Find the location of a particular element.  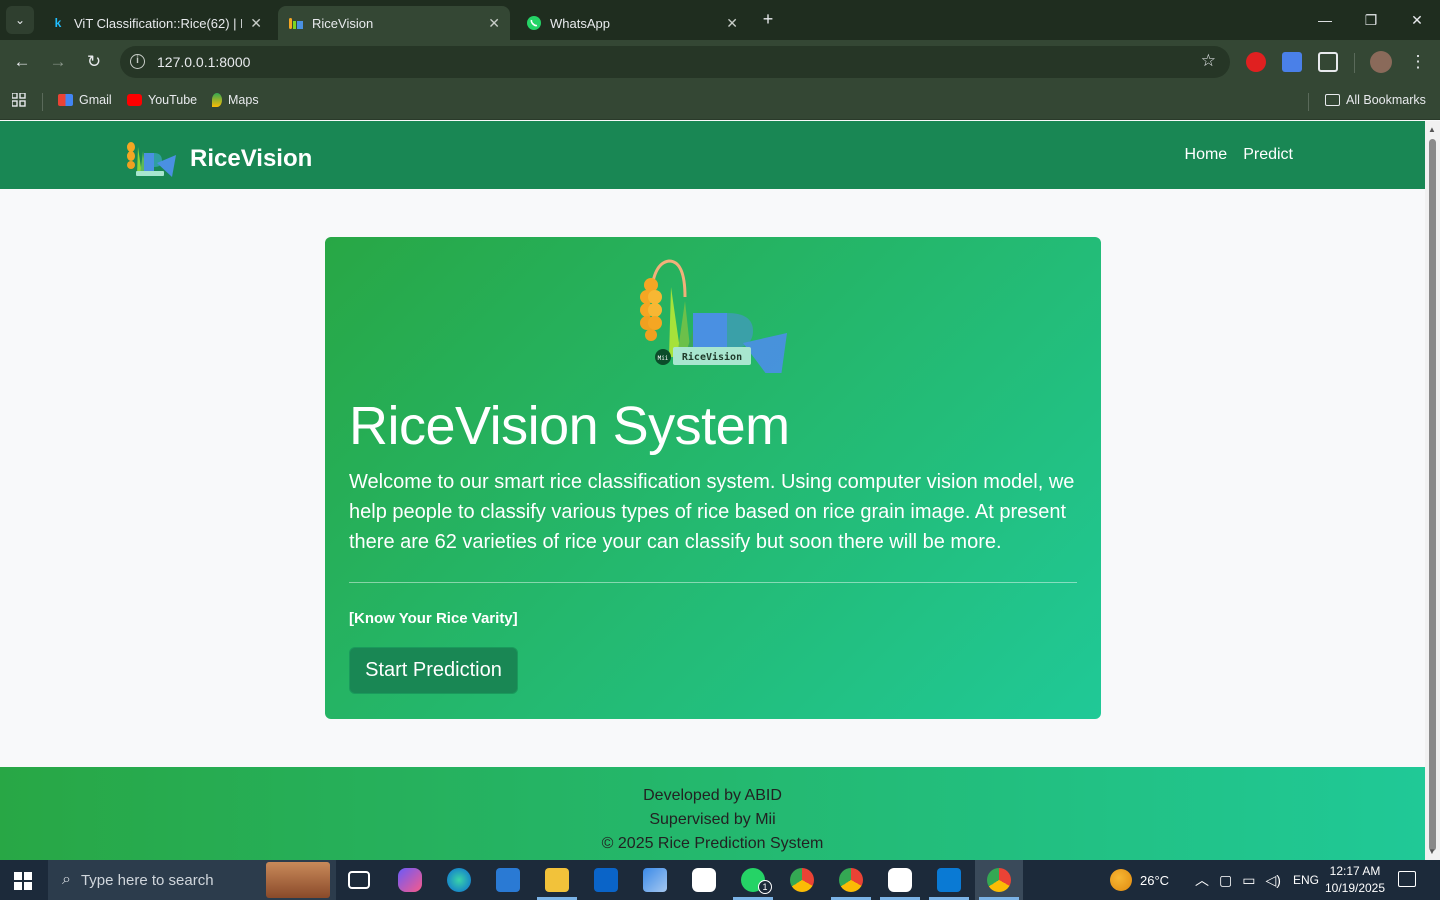

tab-kaggle: k ViT Classification::Rice(62) | Kag ✕ is located at coordinates (156, 23).